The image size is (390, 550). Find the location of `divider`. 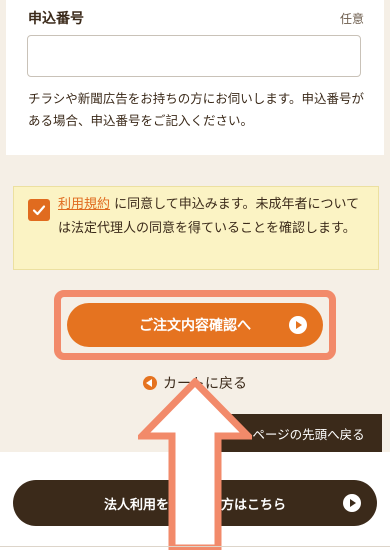

divider is located at coordinates (195, 546).